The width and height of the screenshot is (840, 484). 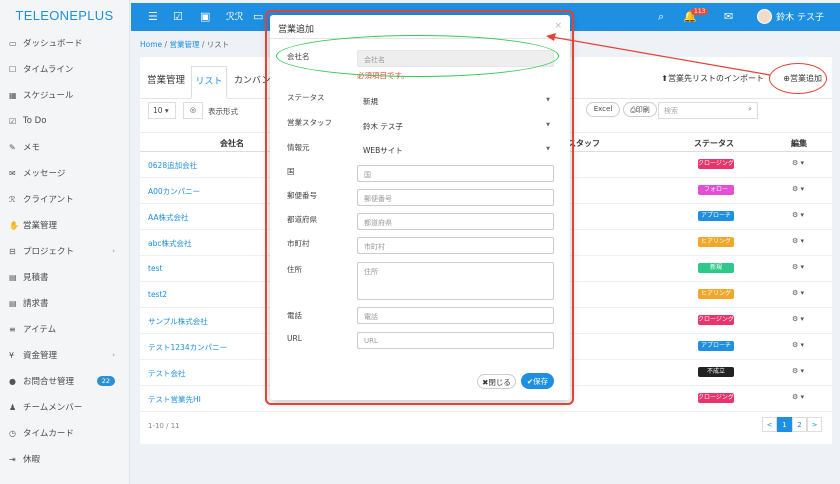 I want to click on company-link: AA株式会社, so click(x=168, y=217).